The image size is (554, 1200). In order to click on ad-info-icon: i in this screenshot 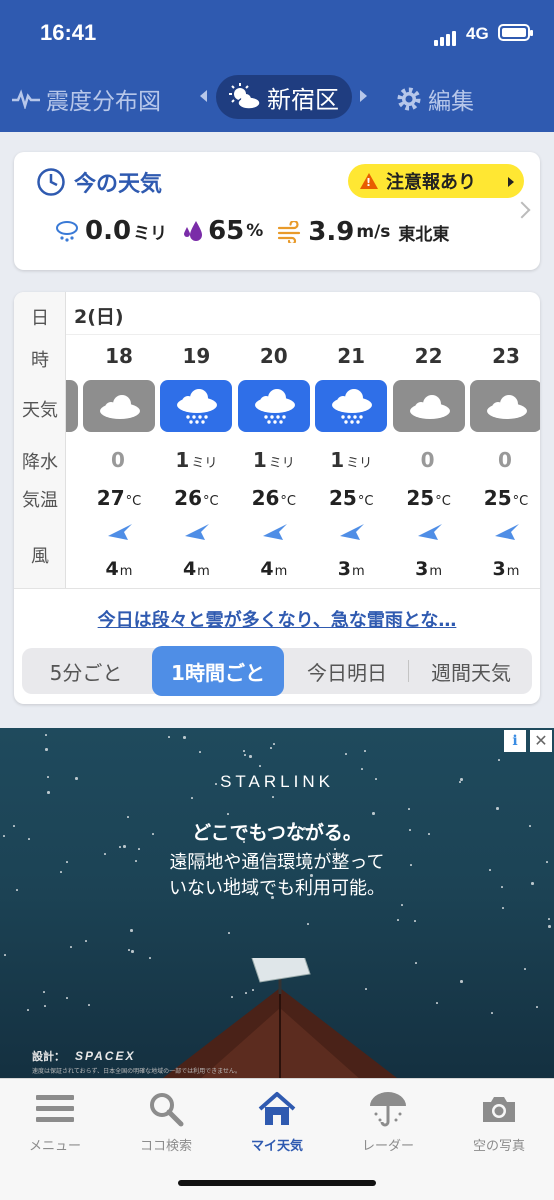, I will do `click(515, 741)`.